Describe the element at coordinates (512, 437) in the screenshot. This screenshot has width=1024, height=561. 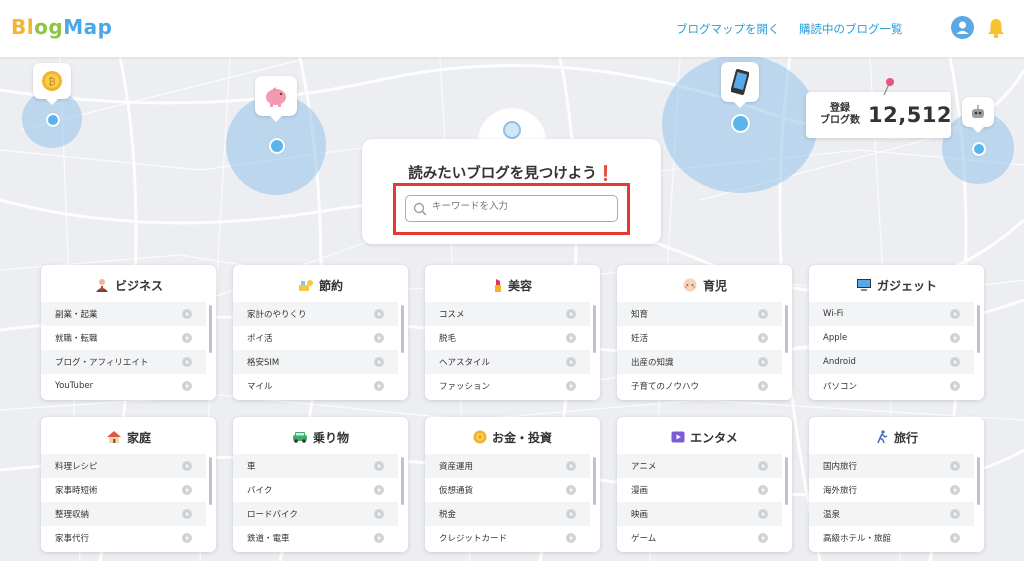
I see `category-header: お金・投資` at that location.